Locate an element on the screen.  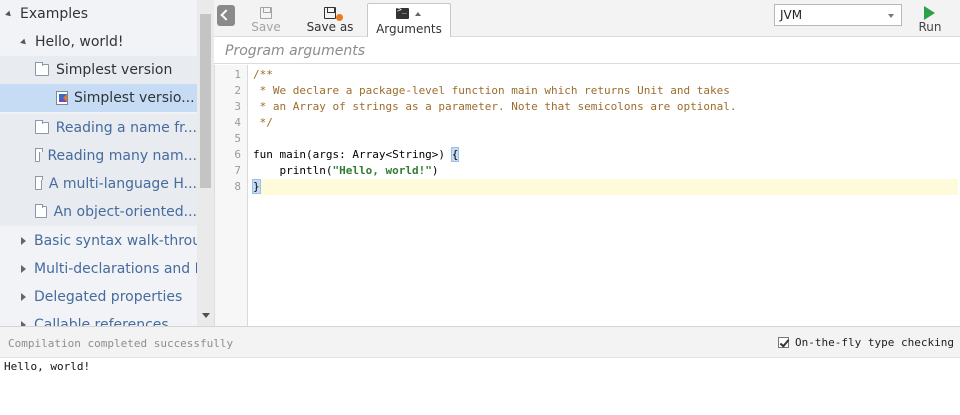
code-comment: */ is located at coordinates (263, 122).